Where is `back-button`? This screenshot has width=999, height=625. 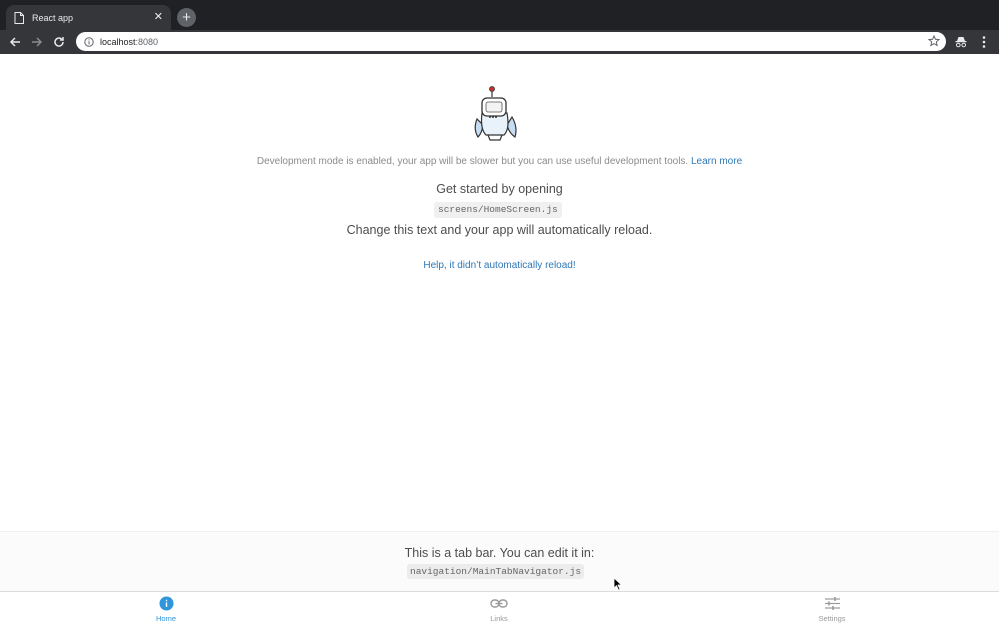
back-button is located at coordinates (15, 42).